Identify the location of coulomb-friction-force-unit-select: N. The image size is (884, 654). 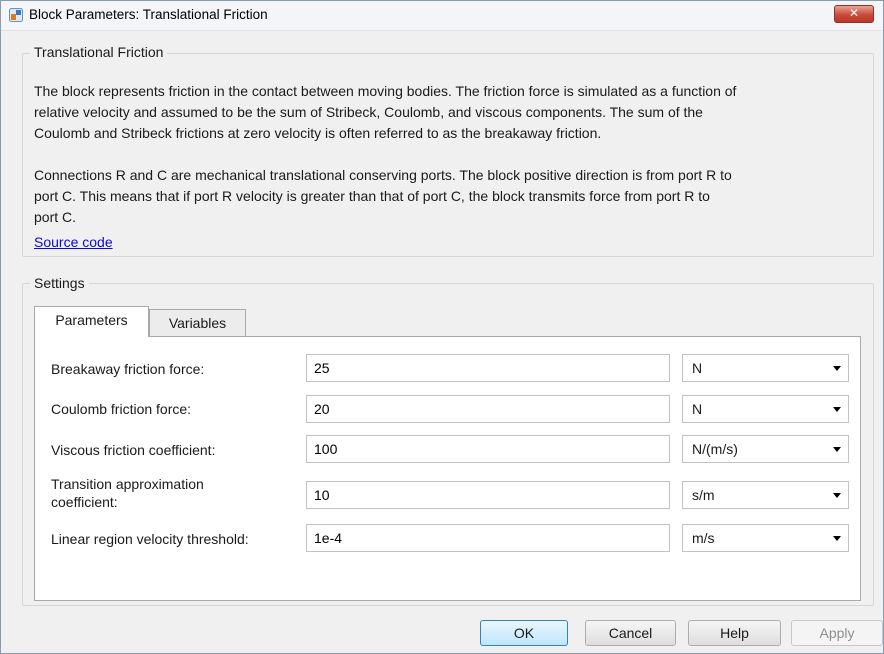
(765, 409).